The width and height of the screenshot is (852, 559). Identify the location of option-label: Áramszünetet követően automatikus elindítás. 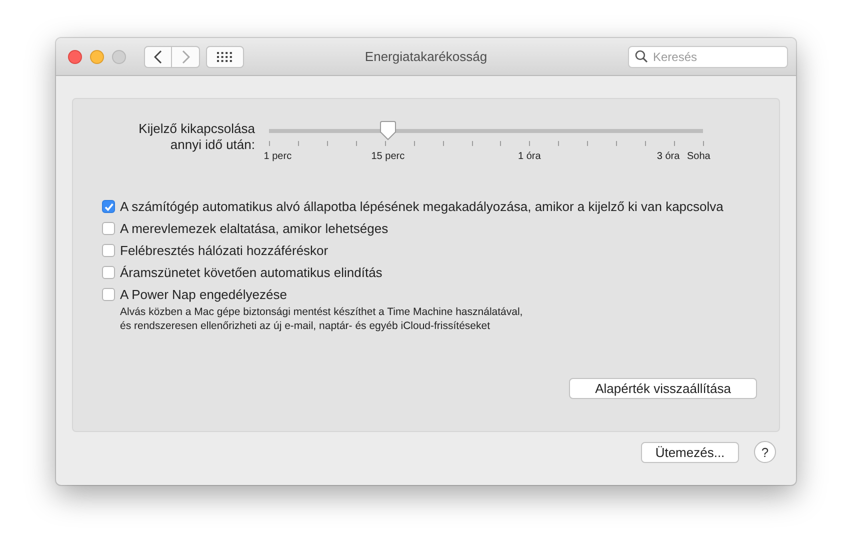
(251, 272).